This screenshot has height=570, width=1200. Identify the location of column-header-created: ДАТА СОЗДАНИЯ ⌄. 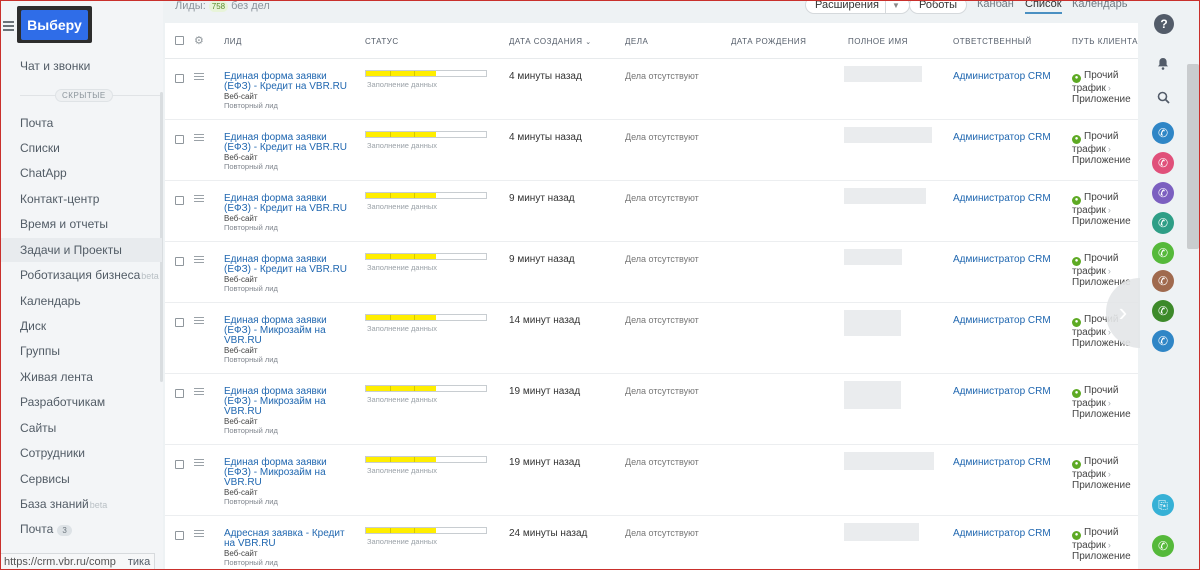
(550, 41).